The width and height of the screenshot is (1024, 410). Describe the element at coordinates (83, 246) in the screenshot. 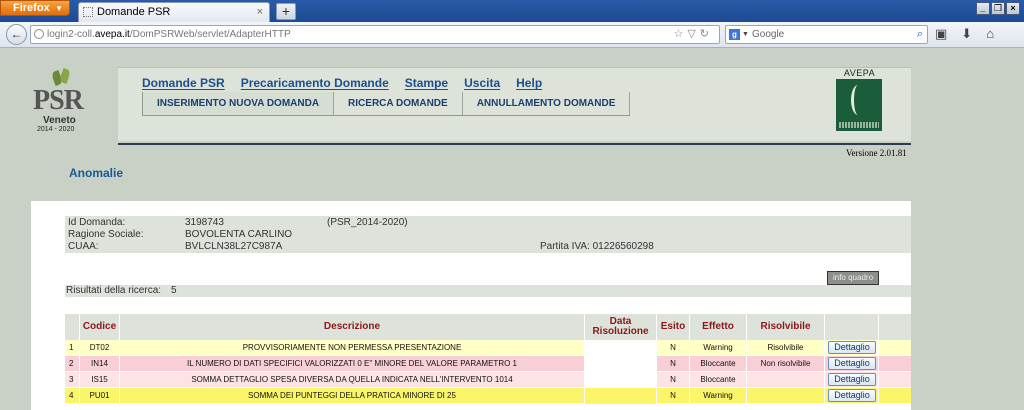

I see `cuaa-label: CUAA:` at that location.